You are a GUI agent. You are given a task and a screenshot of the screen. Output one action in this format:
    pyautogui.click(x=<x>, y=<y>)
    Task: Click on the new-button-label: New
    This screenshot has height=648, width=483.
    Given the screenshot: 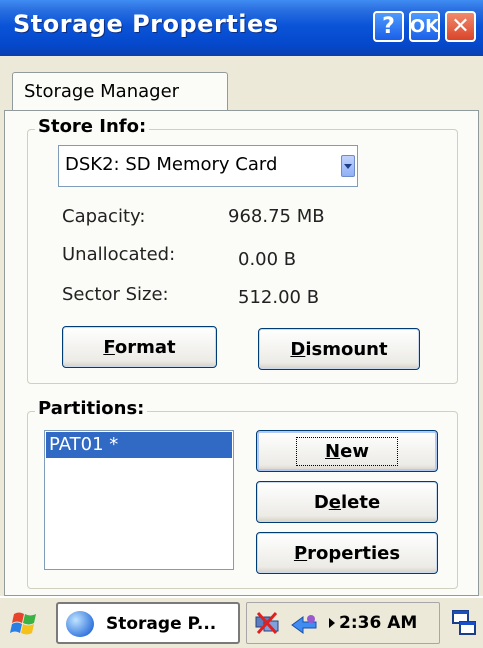 What is the action you would take?
    pyautogui.click(x=347, y=451)
    